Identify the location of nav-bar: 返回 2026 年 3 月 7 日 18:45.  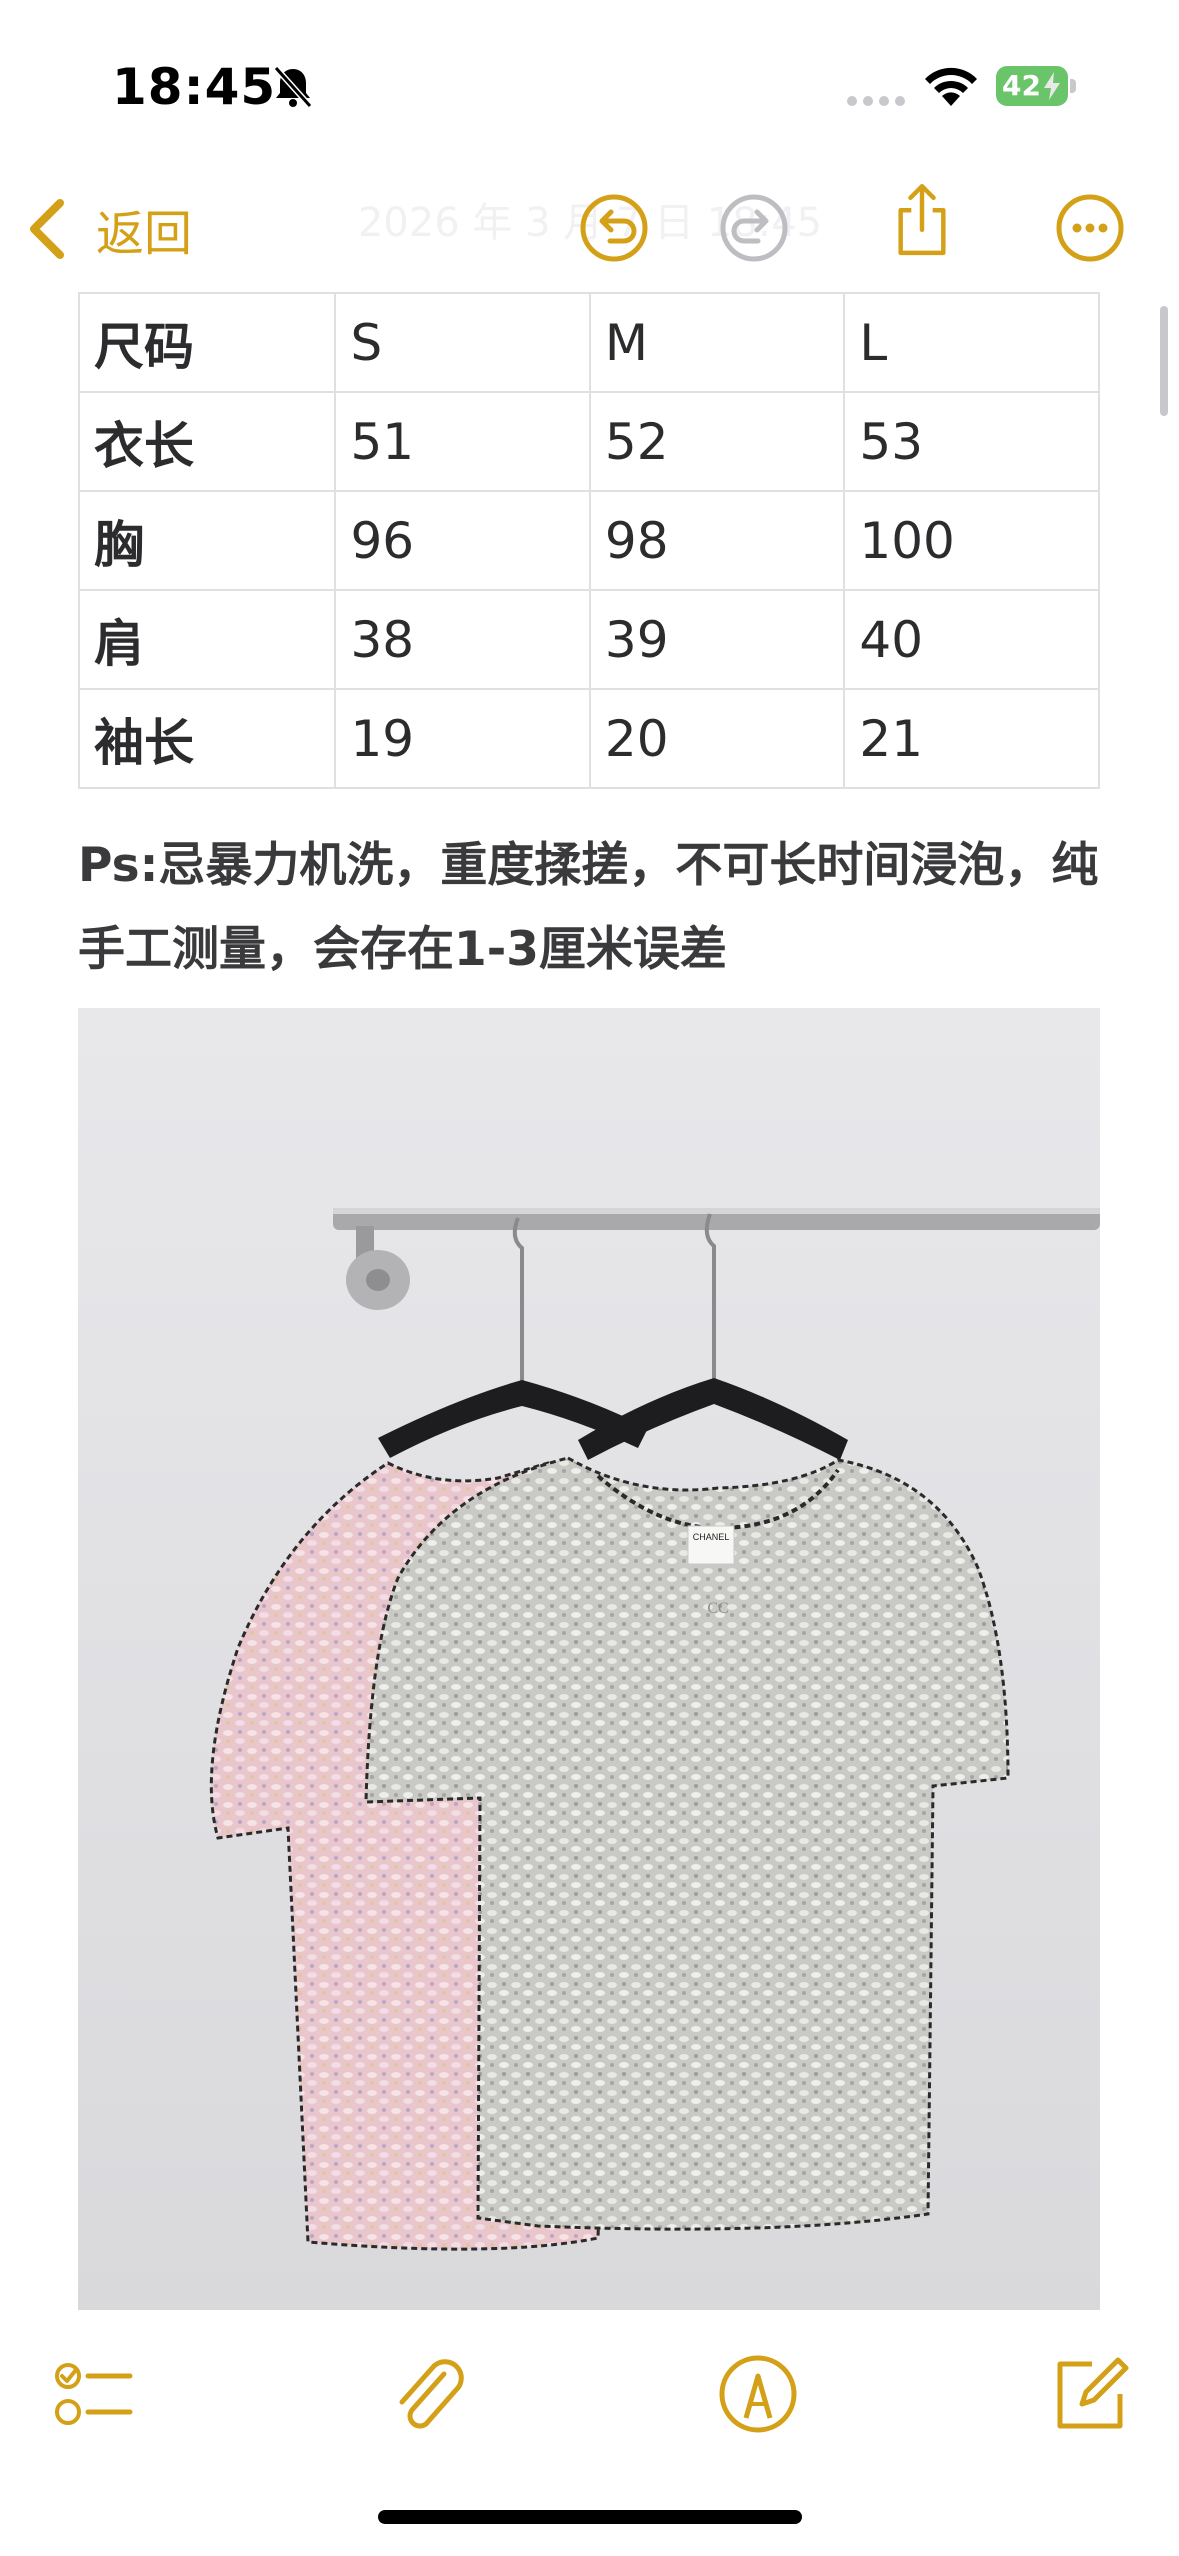
(589, 230).